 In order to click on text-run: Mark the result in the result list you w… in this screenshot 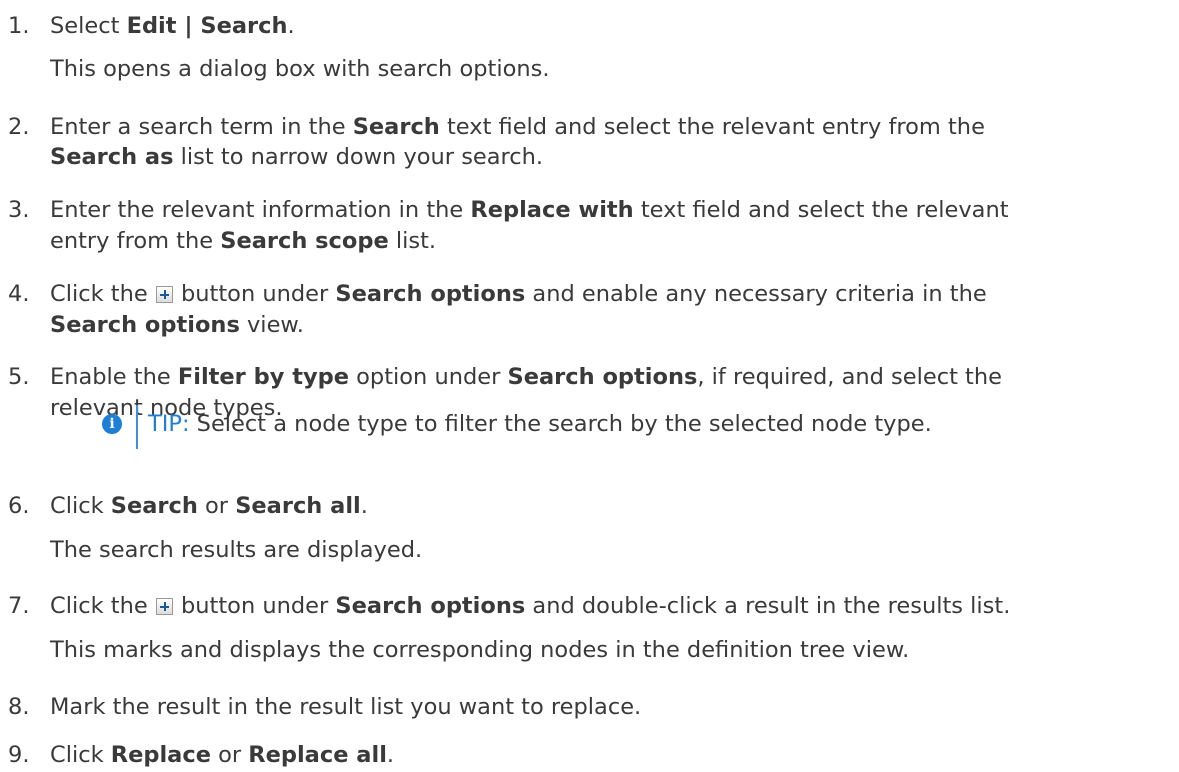, I will do `click(346, 707)`.